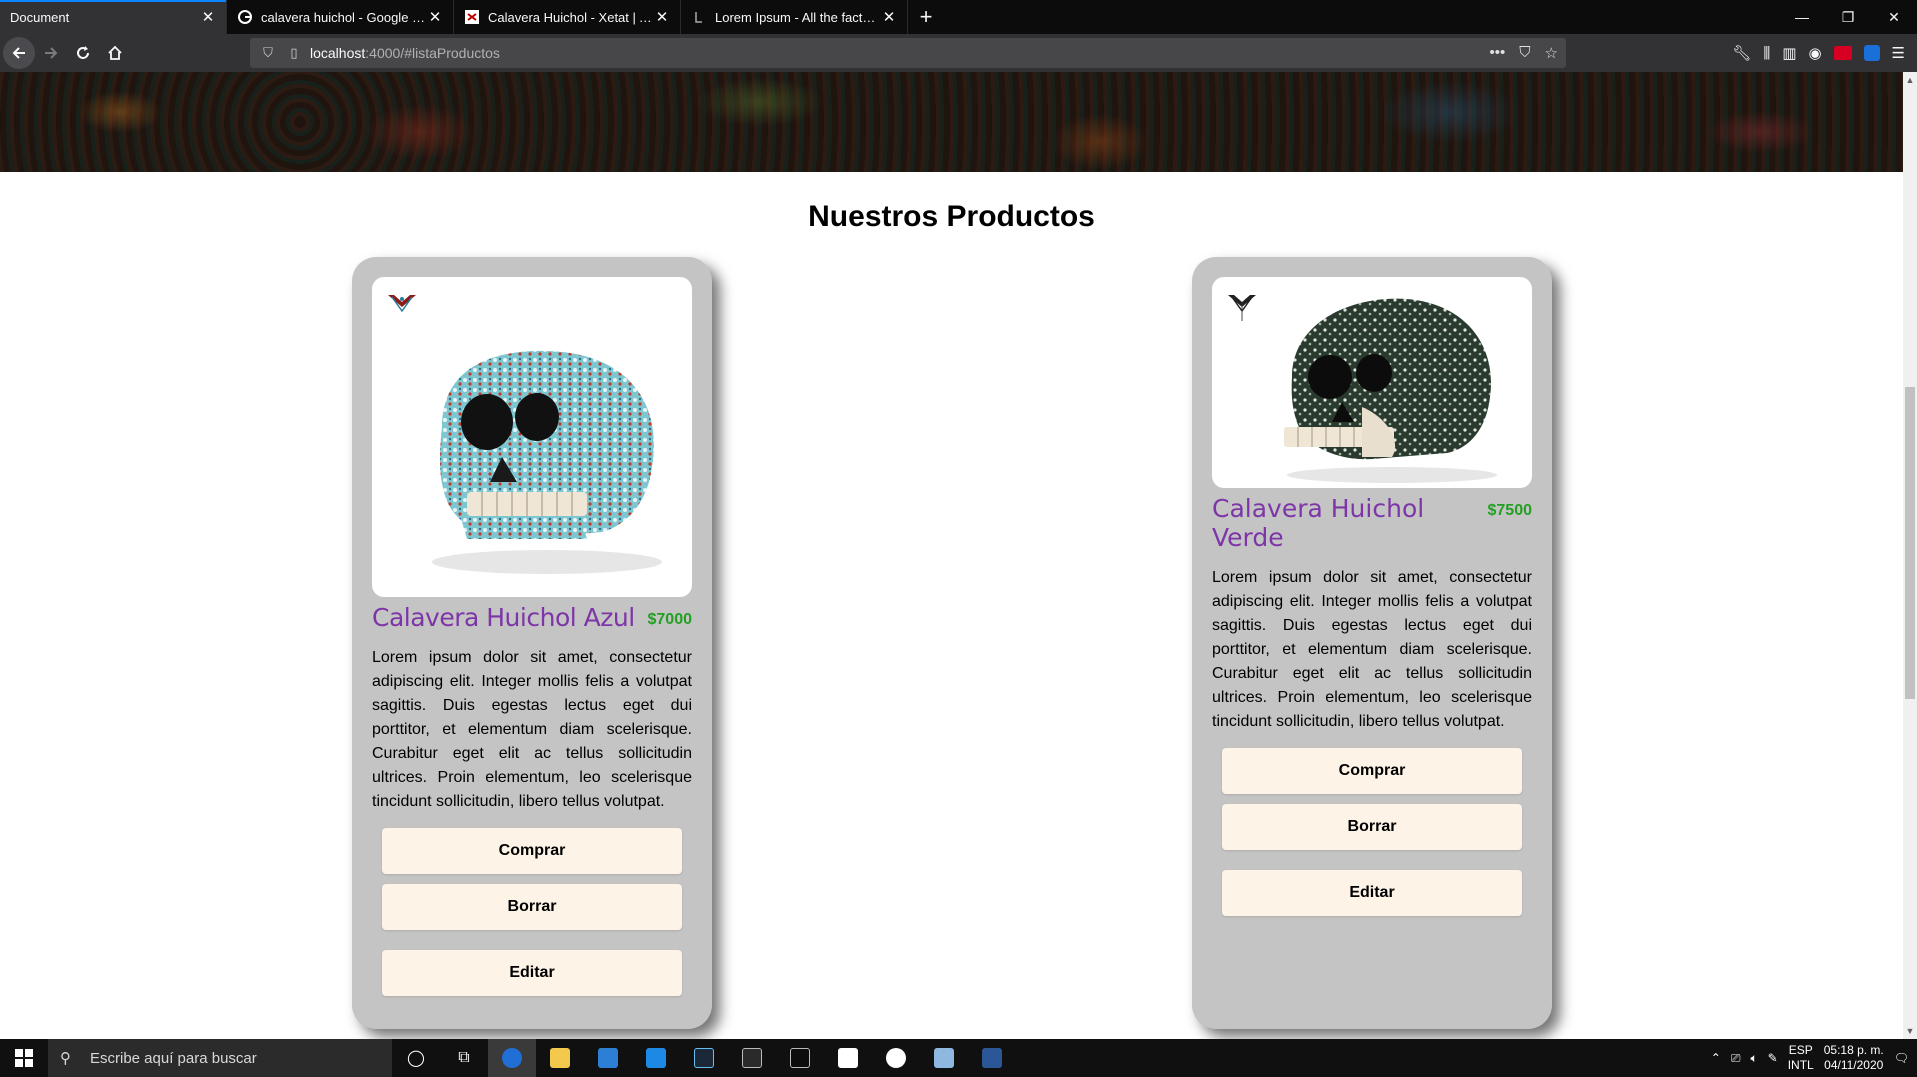 The image size is (1917, 1077). Describe the element at coordinates (951, 122) in the screenshot. I see `huichol-banner-image` at that location.